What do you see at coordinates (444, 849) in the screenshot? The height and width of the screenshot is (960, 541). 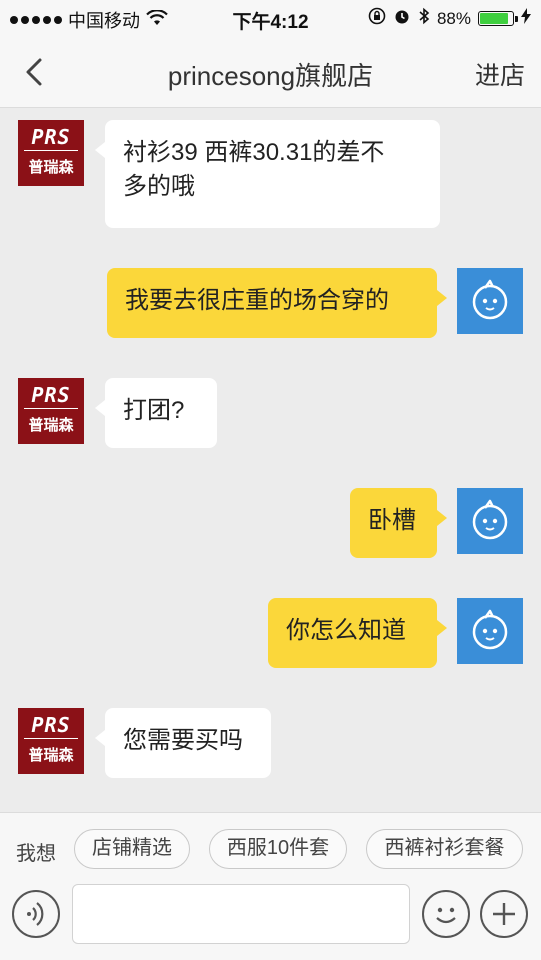 I see `quick-reply-chip: 西裤衬衫套餐` at bounding box center [444, 849].